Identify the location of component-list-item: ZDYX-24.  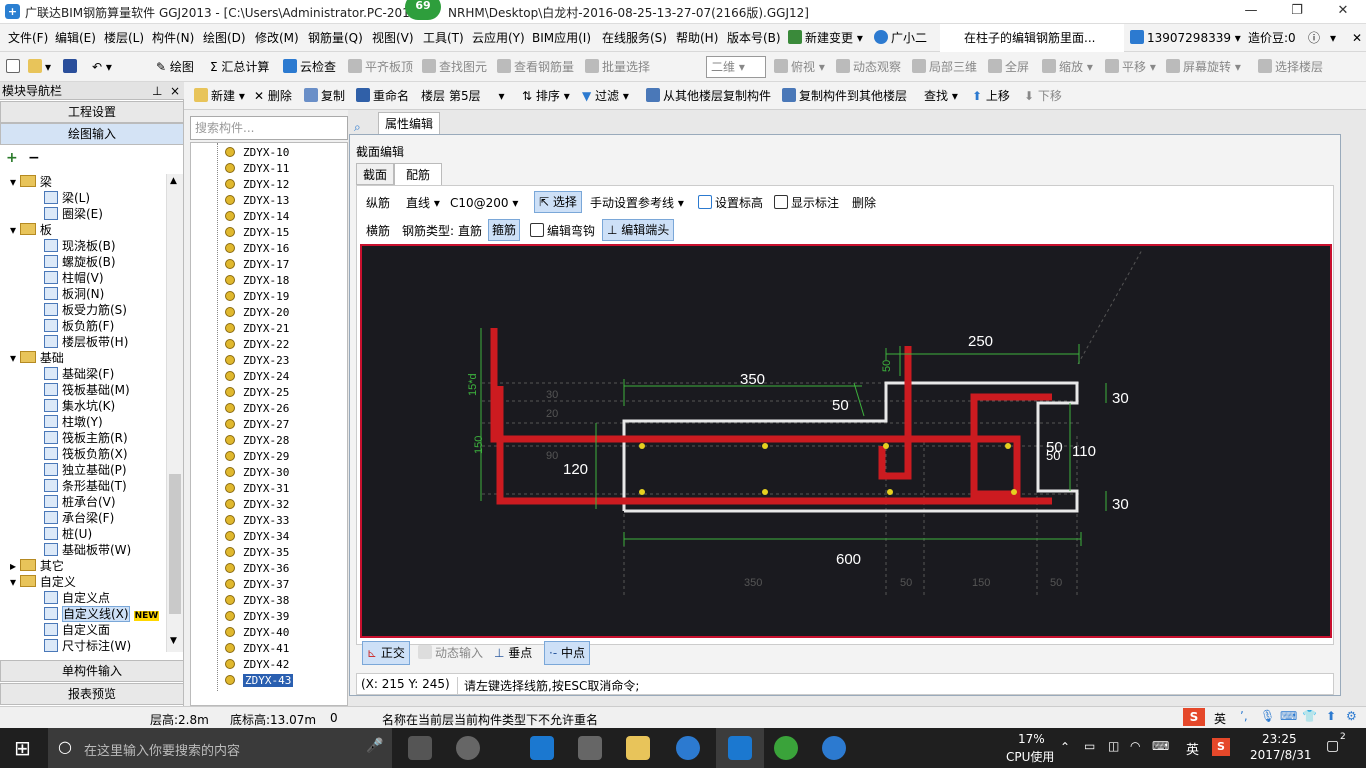
(257, 377).